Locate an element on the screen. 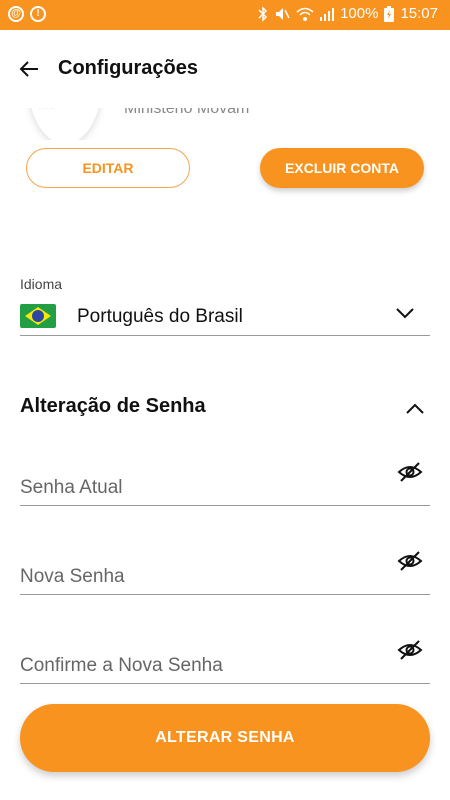 The width and height of the screenshot is (450, 800). back-button is located at coordinates (29, 69).